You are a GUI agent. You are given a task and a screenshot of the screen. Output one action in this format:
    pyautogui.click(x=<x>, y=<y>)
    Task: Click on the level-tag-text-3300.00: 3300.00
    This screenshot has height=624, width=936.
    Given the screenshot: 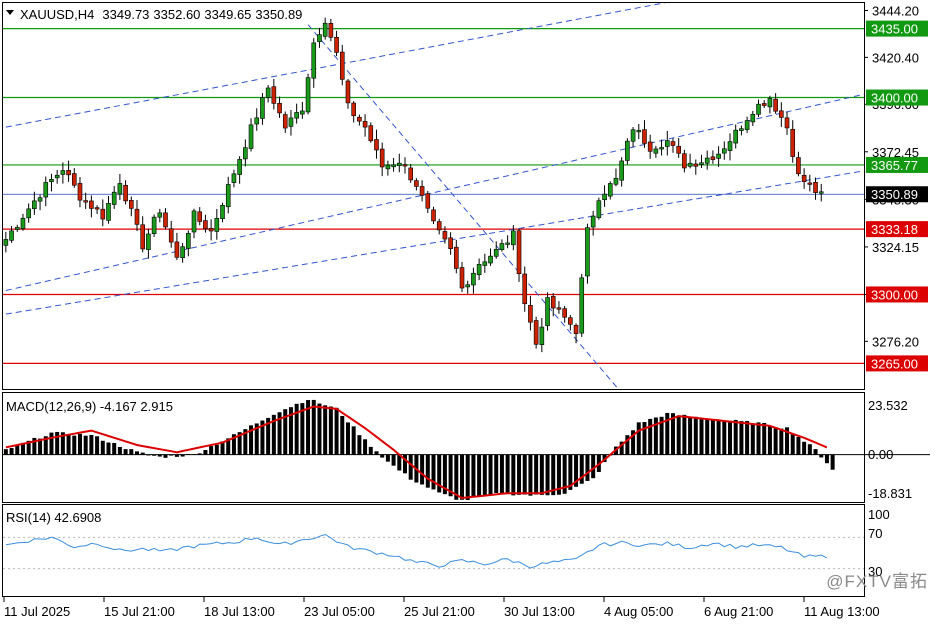 What is the action you would take?
    pyautogui.click(x=894, y=294)
    